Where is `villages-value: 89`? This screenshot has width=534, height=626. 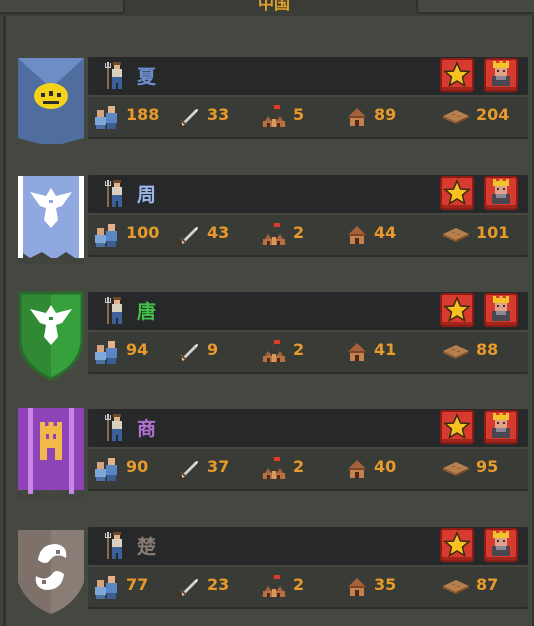
villages-value: 89 is located at coordinates (385, 114).